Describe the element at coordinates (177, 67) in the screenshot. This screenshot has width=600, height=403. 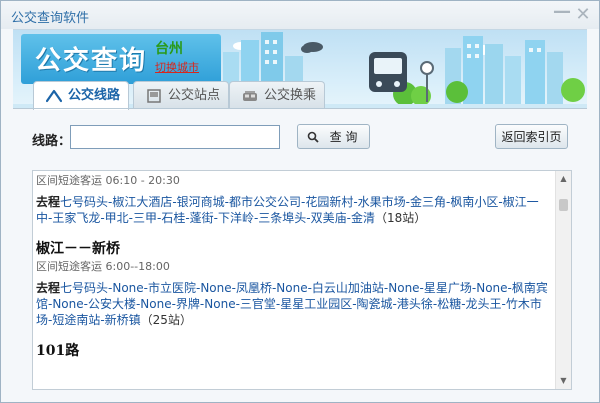
I see `switch-city-link: 切换城市` at that location.